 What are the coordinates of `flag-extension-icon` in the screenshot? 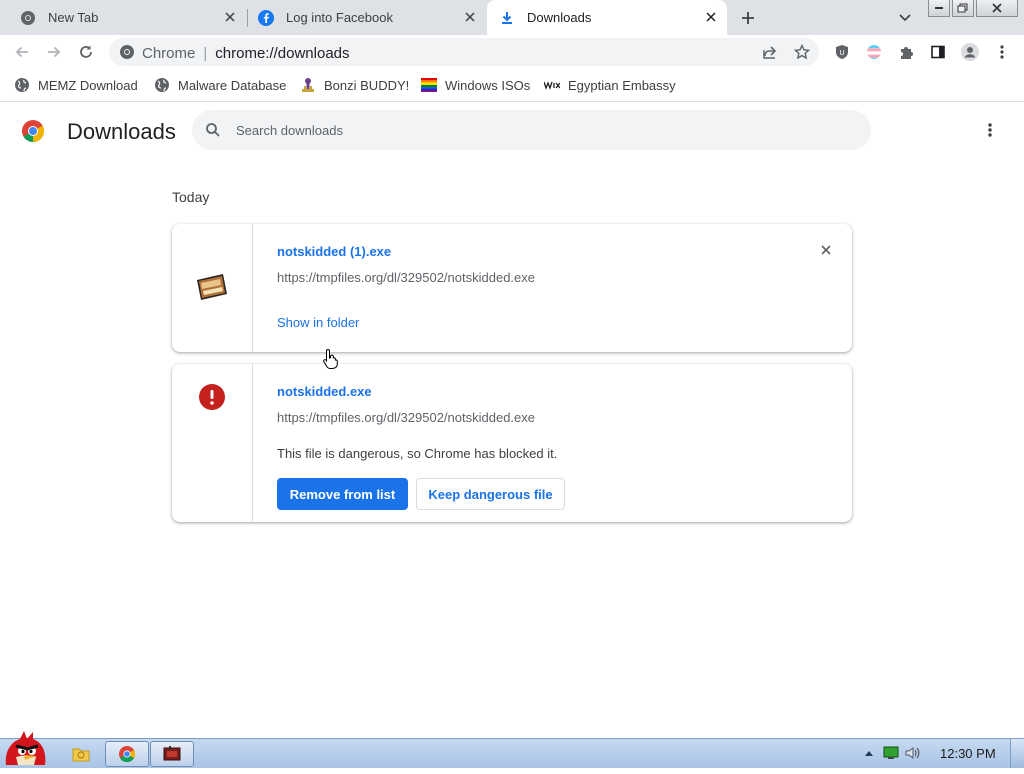 It's located at (874, 52).